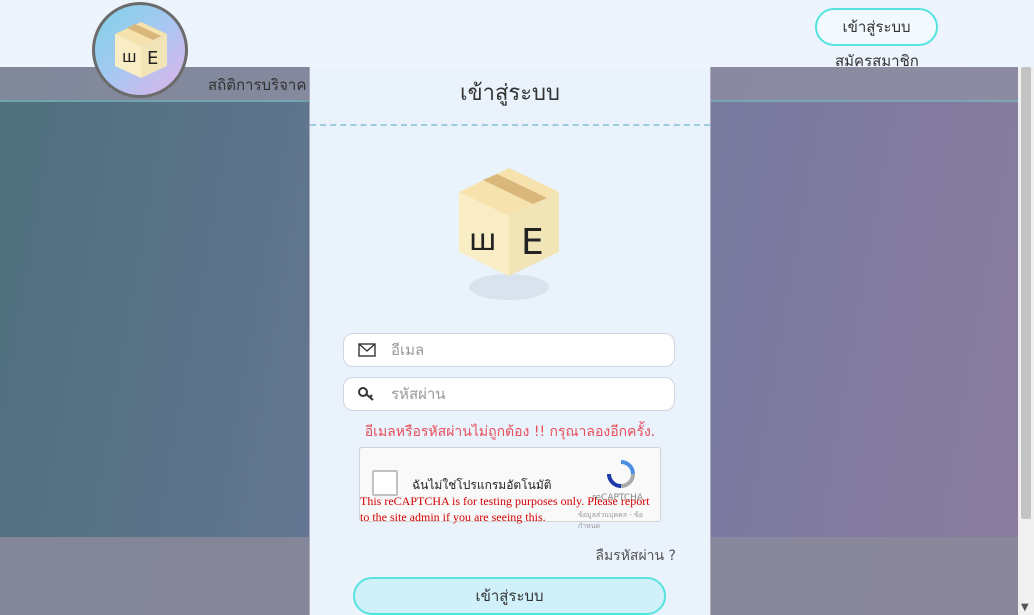 The height and width of the screenshot is (615, 1034). Describe the element at coordinates (876, 27) in the screenshot. I see `header-login-button: เข้าสู่ระบบ` at that location.